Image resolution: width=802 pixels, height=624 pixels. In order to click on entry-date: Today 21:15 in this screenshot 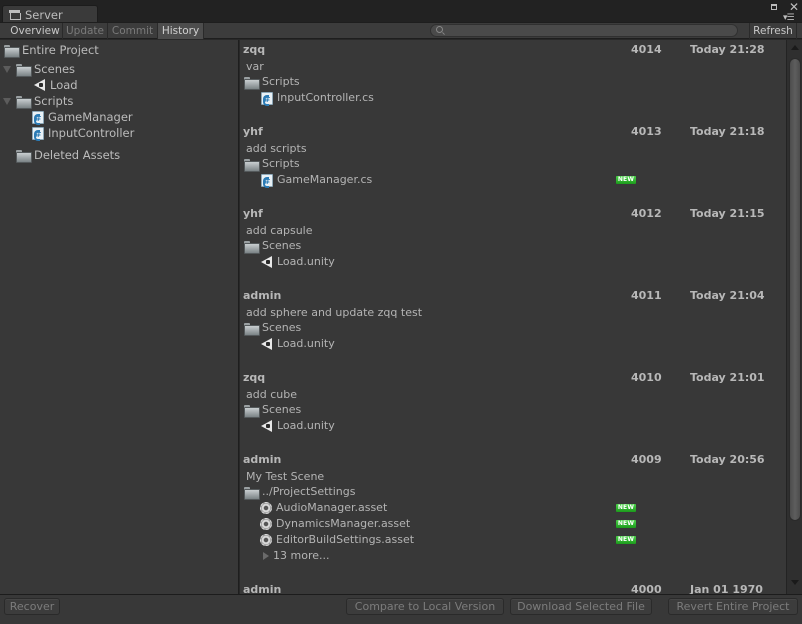, I will do `click(727, 213)`.